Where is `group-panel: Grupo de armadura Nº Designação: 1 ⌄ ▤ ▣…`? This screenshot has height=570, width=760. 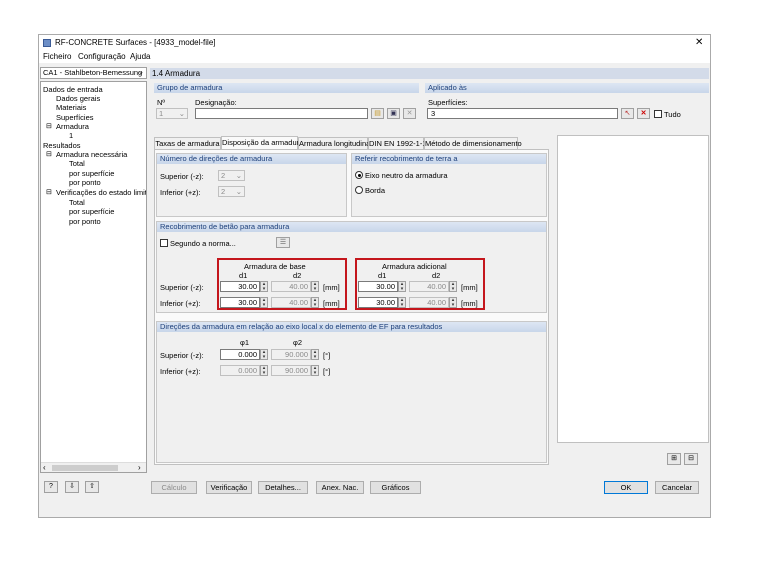 group-panel: Grupo de armadura Nº Designação: 1 ⌄ ▤ ▣… is located at coordinates (286, 104).